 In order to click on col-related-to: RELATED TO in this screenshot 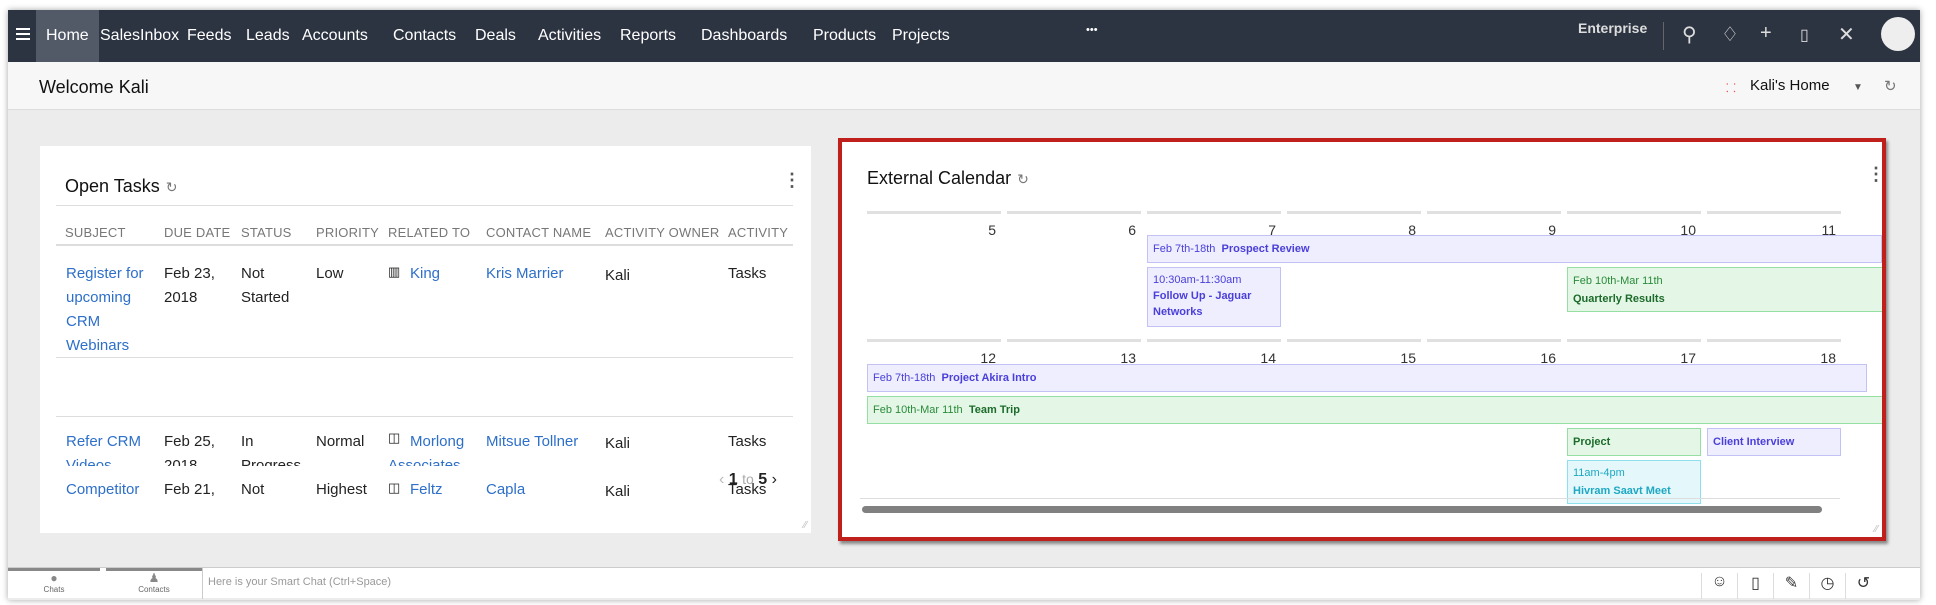, I will do `click(429, 232)`.